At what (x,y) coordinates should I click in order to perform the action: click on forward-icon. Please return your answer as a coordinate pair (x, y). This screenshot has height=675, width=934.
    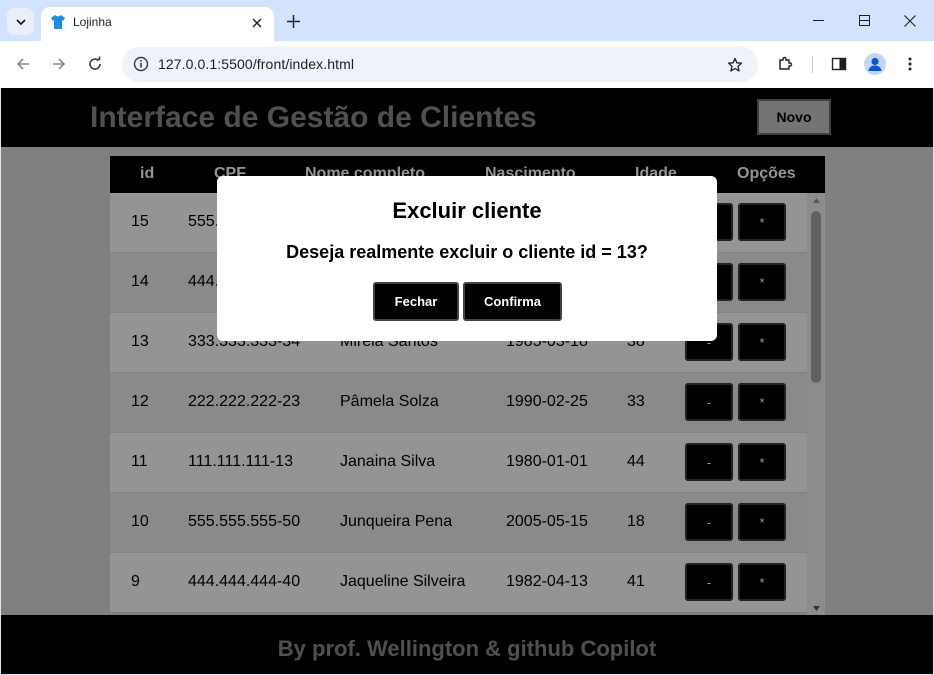
    Looking at the image, I should click on (59, 64).